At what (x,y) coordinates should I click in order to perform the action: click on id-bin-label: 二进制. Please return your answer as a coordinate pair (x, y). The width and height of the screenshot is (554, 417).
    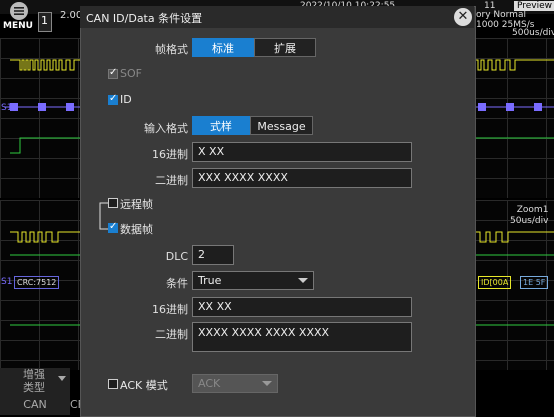
    Looking at the image, I should click on (171, 180).